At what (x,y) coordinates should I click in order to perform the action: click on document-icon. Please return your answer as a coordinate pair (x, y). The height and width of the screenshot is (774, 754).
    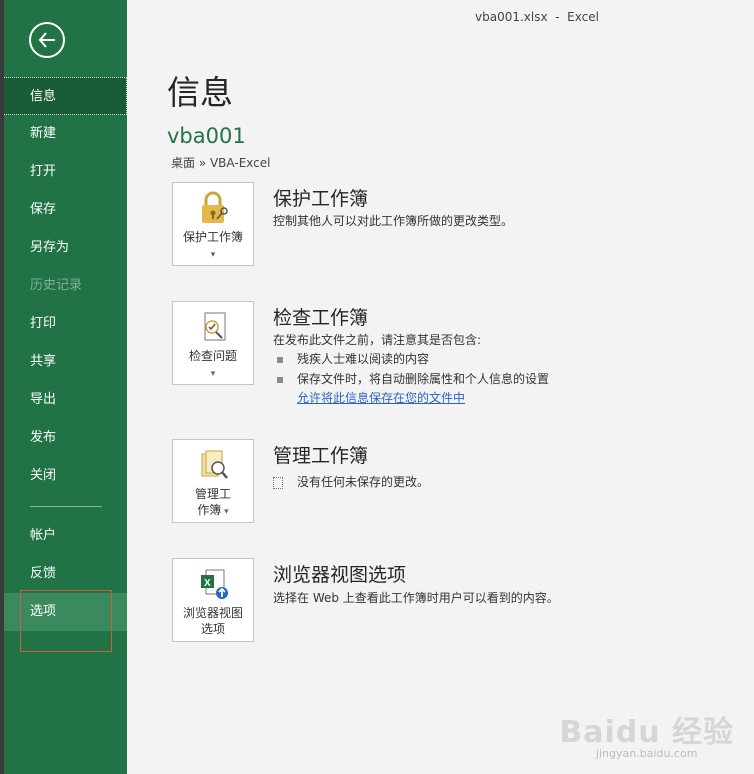
    Looking at the image, I should click on (278, 482).